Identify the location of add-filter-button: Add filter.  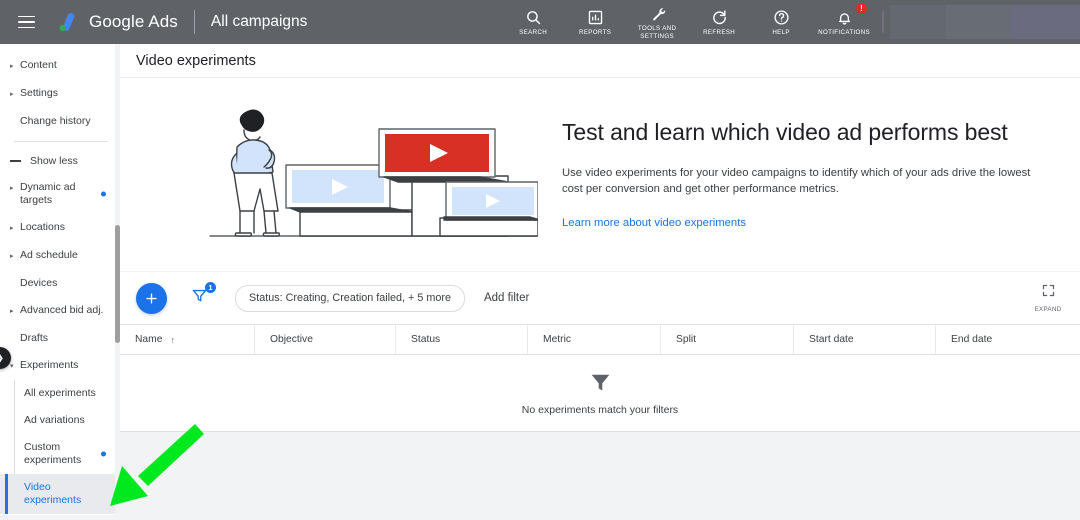
(506, 298).